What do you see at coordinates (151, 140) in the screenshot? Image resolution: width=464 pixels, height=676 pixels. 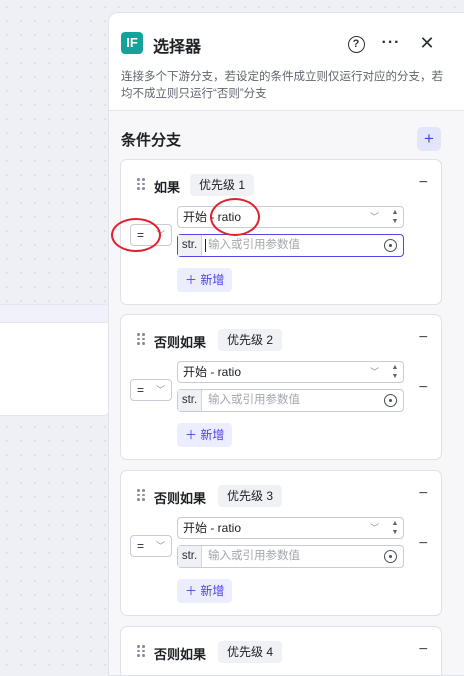 I see `section-title: 条件分支` at bounding box center [151, 140].